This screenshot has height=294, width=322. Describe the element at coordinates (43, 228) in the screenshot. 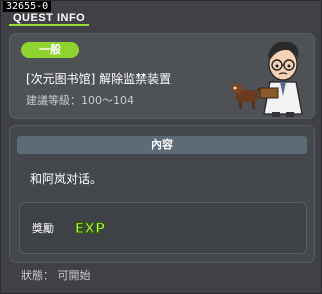

I see `reward-label: 獎勵` at that location.